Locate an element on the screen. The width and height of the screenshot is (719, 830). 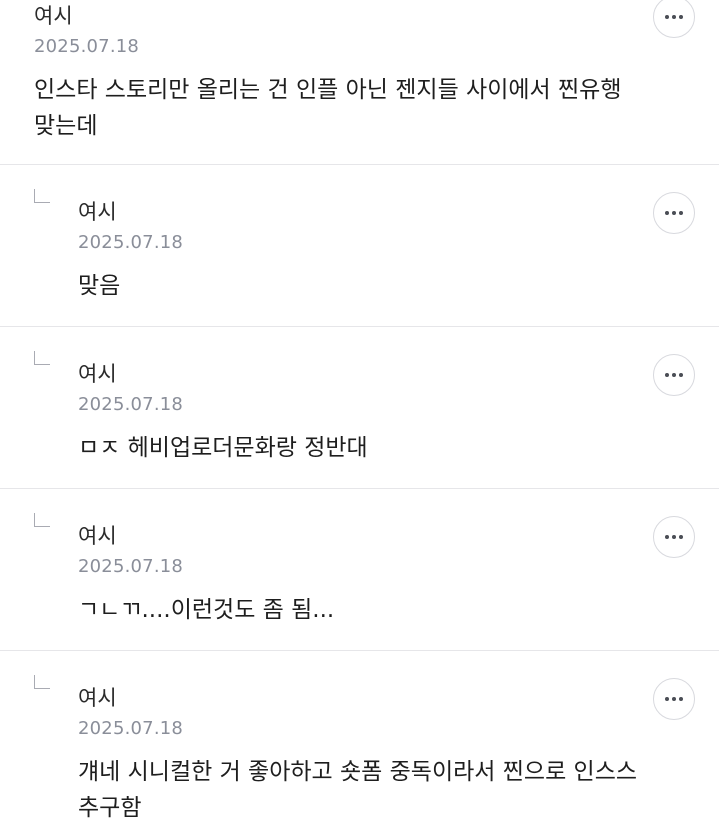
comment-text: ㅁㅈ 헤비업로더문화랑 정반대 is located at coordinates (223, 448).